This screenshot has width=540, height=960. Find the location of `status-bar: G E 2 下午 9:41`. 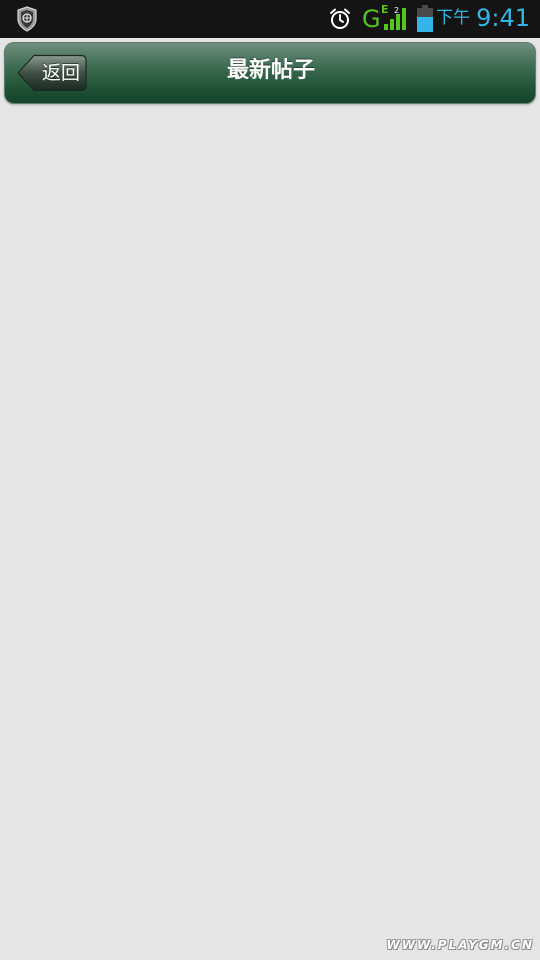

status-bar: G E 2 下午 9:41 is located at coordinates (270, 19).